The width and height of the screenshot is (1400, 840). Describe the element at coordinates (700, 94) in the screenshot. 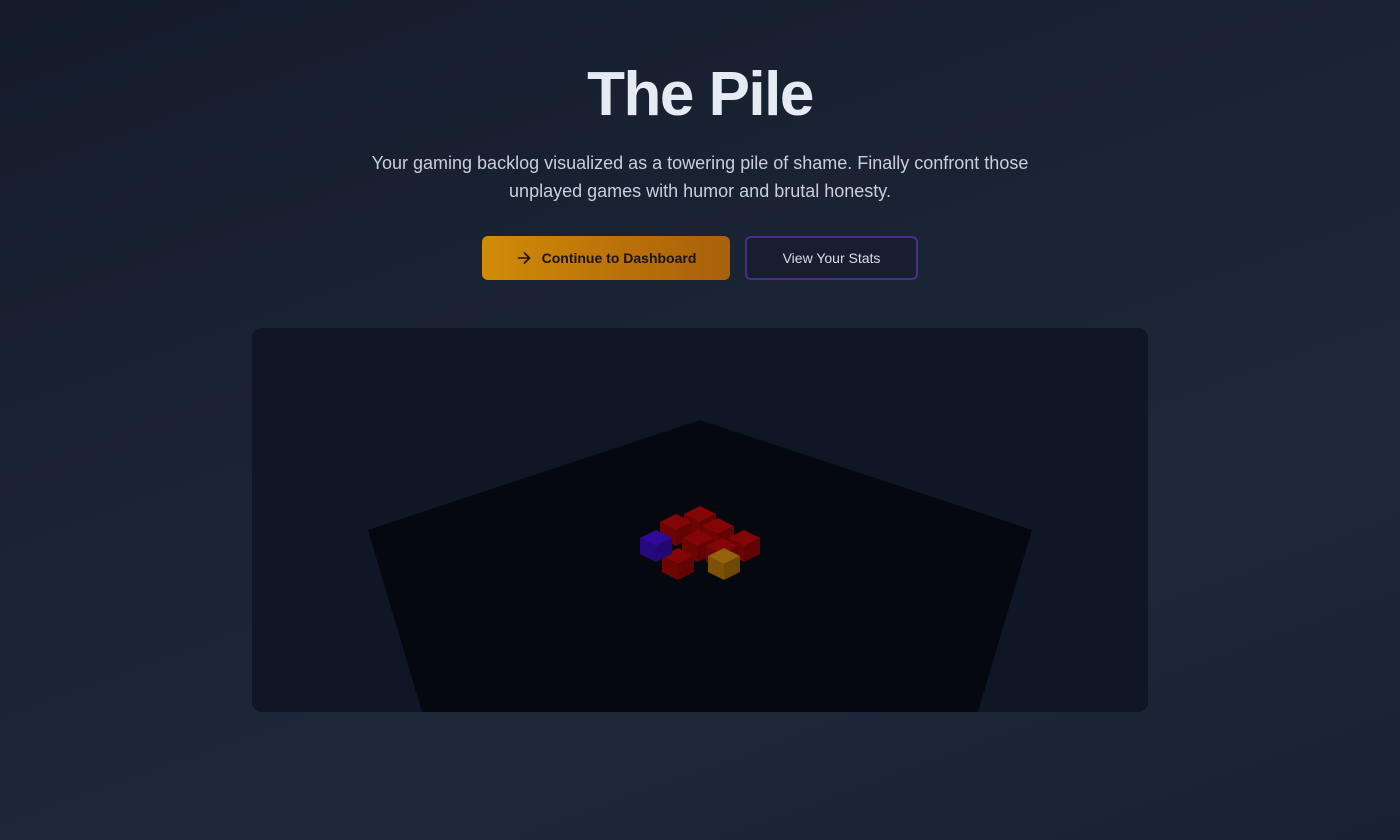

I see `page-title: The Pile` at that location.